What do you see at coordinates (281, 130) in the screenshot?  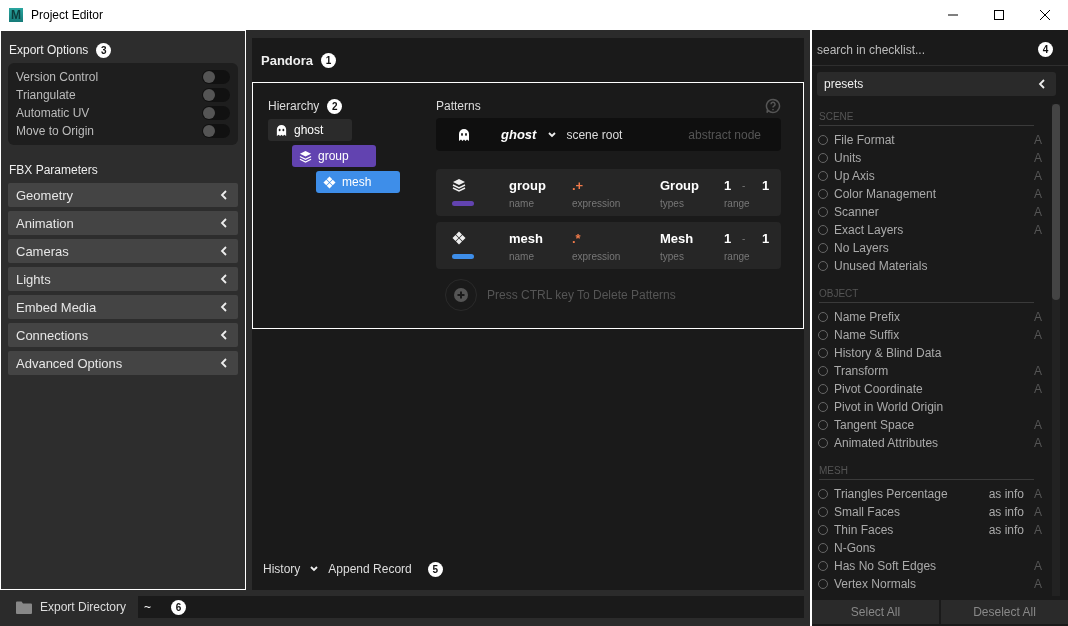 I see `ghost-icon` at bounding box center [281, 130].